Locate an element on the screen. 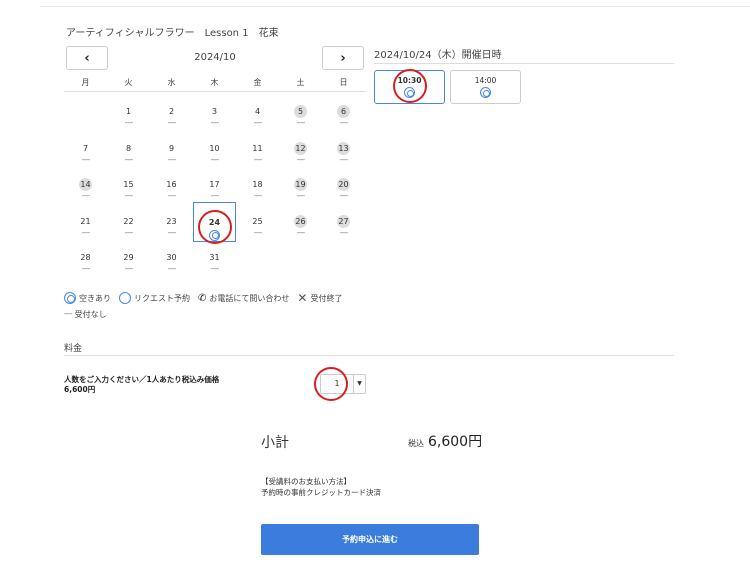 The height and width of the screenshot is (562, 750). fee-heading: 料金 is located at coordinates (73, 349).